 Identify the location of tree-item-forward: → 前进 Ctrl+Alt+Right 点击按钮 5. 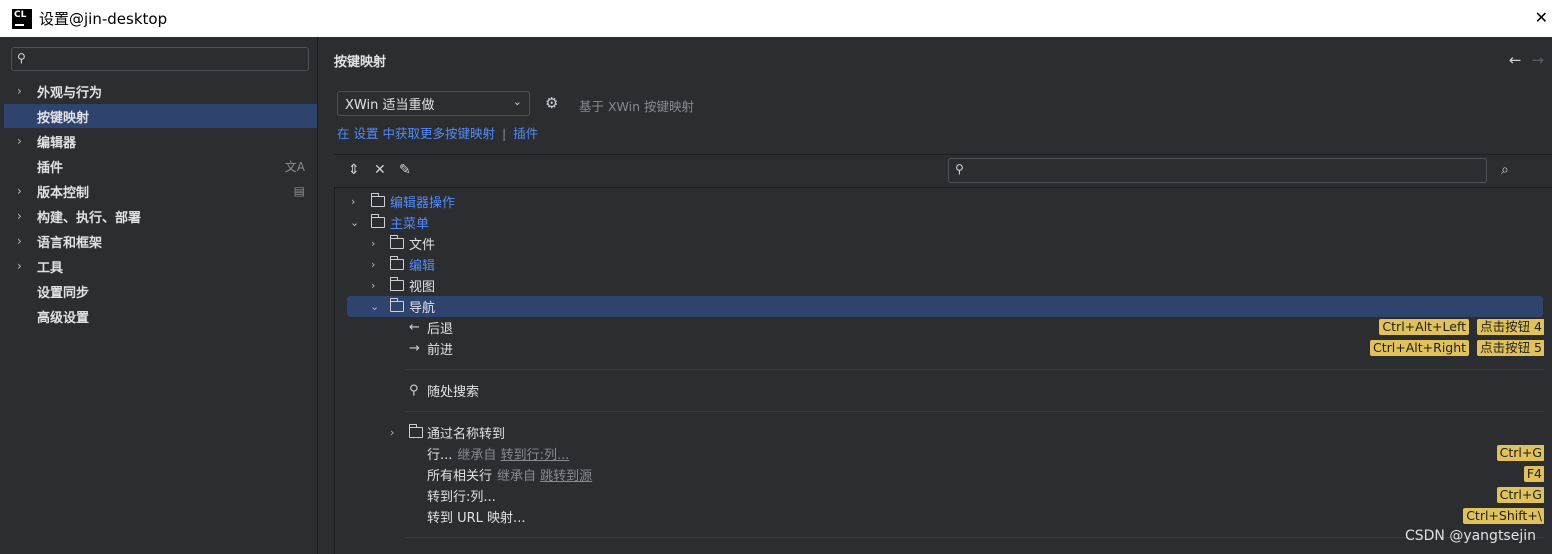
(940, 348).